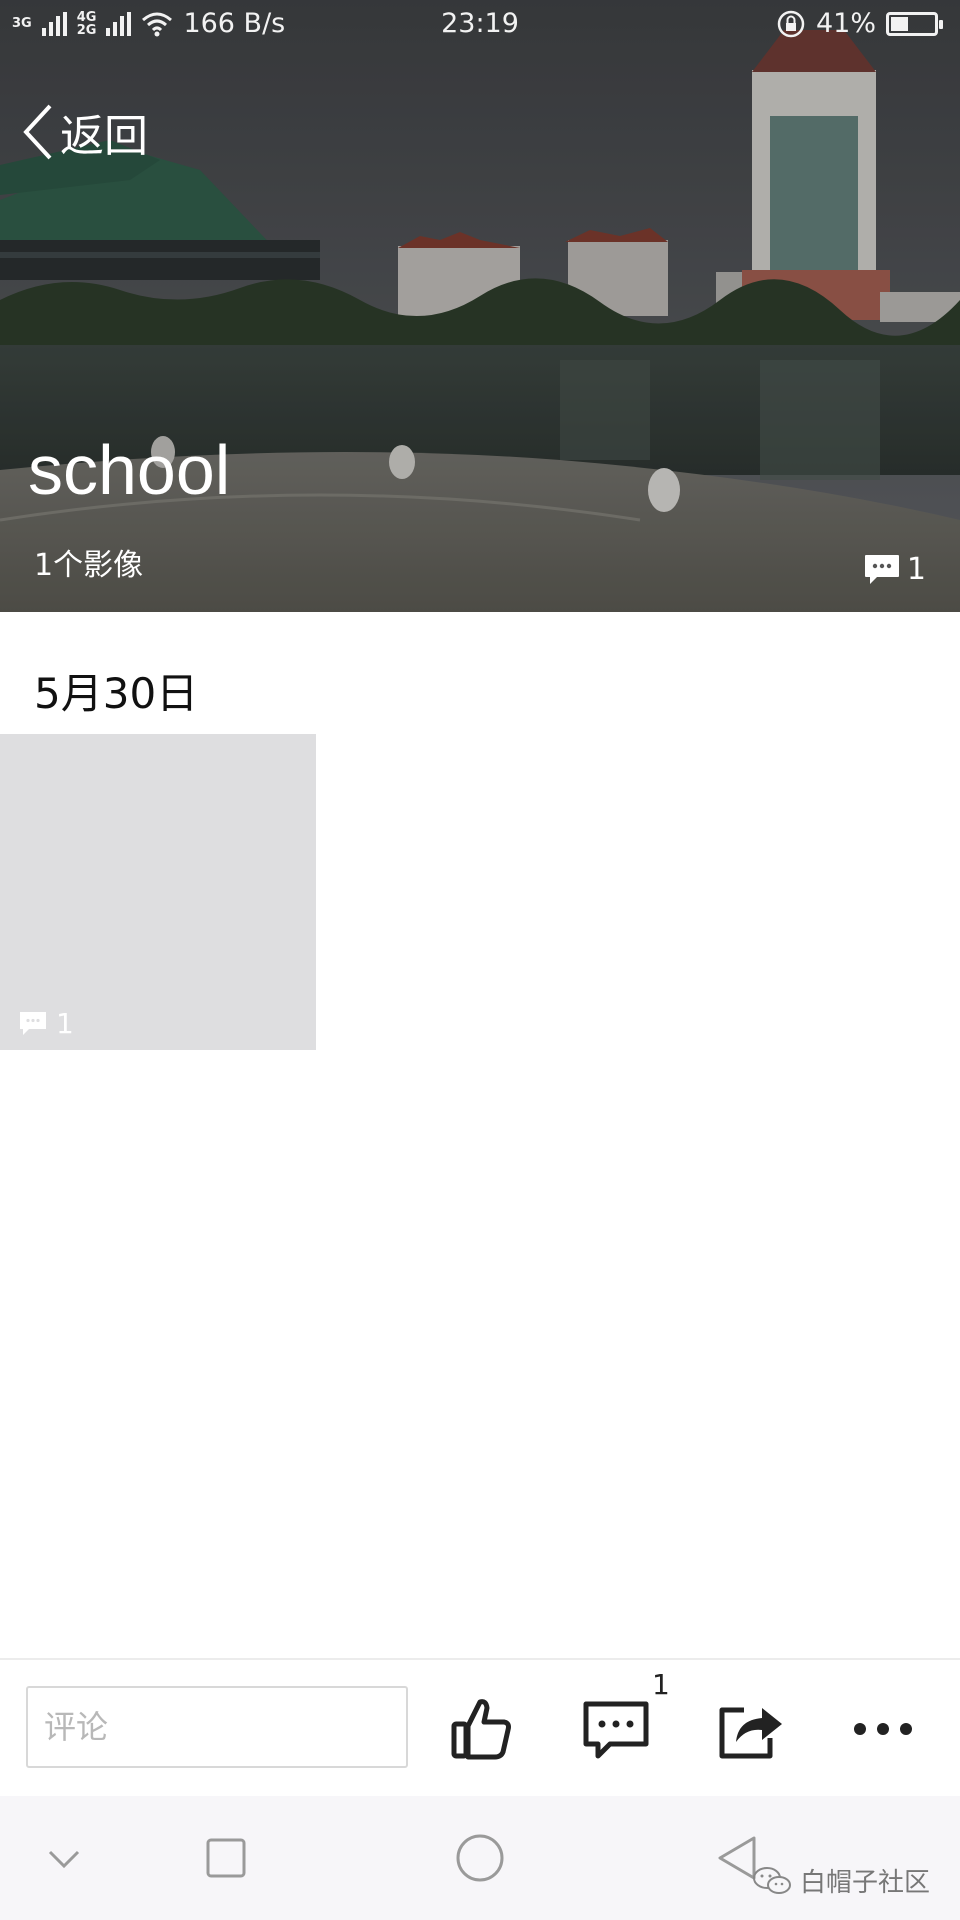 The width and height of the screenshot is (960, 1920). Describe the element at coordinates (116, 693) in the screenshot. I see `date-heading: 5月30日` at that location.